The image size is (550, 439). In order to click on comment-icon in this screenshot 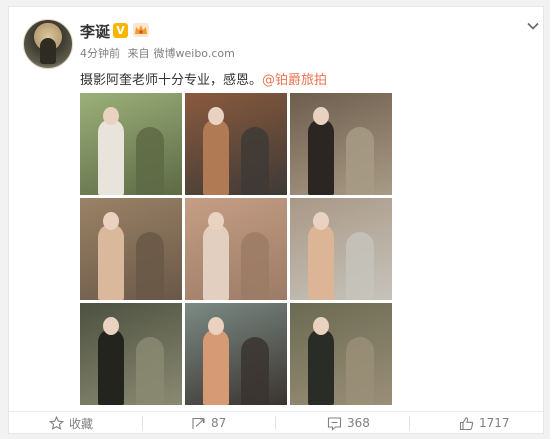, I will do `click(334, 423)`.